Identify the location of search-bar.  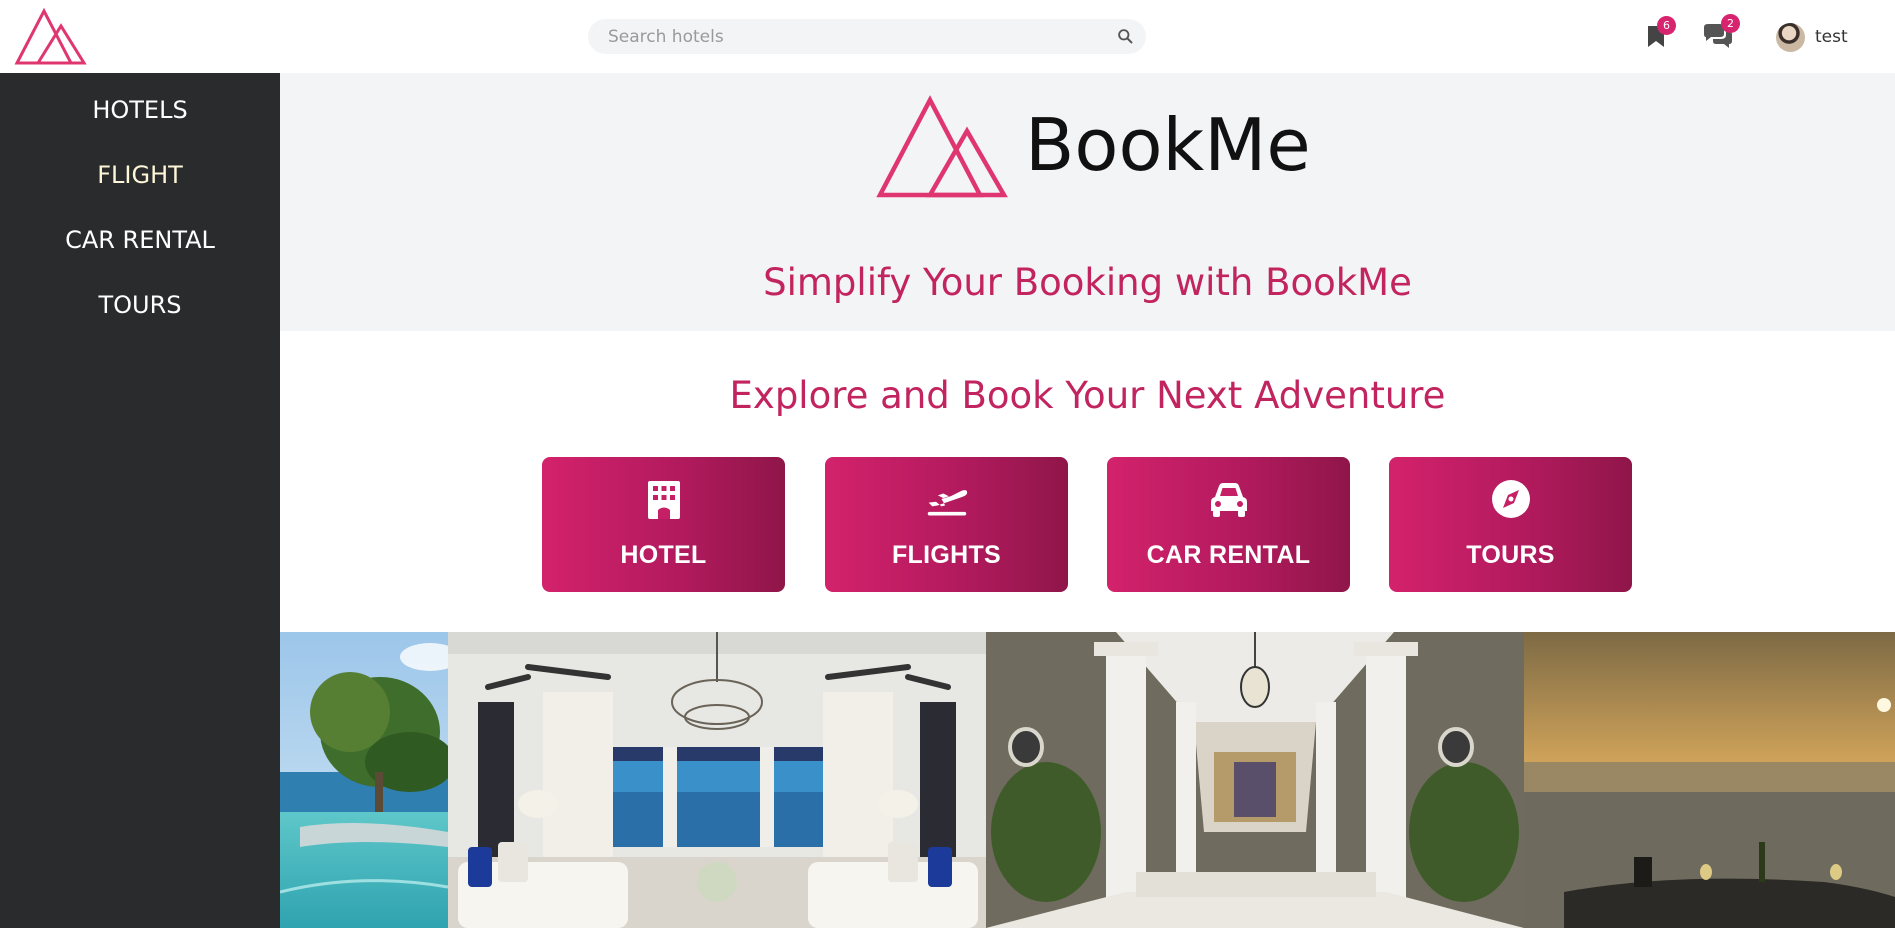
(867, 36).